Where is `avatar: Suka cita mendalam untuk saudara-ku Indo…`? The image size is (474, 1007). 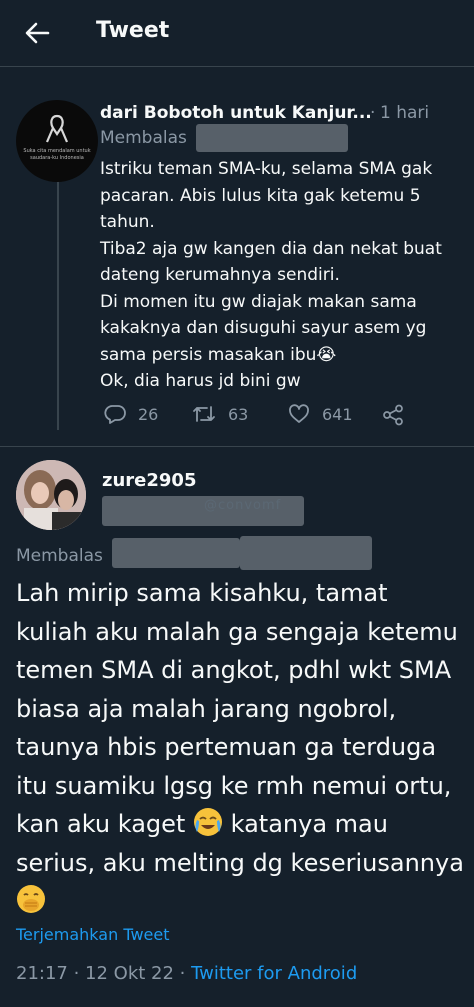
avatar: Suka cita mendalam untuk saudara-ku Indo… is located at coordinates (57, 141).